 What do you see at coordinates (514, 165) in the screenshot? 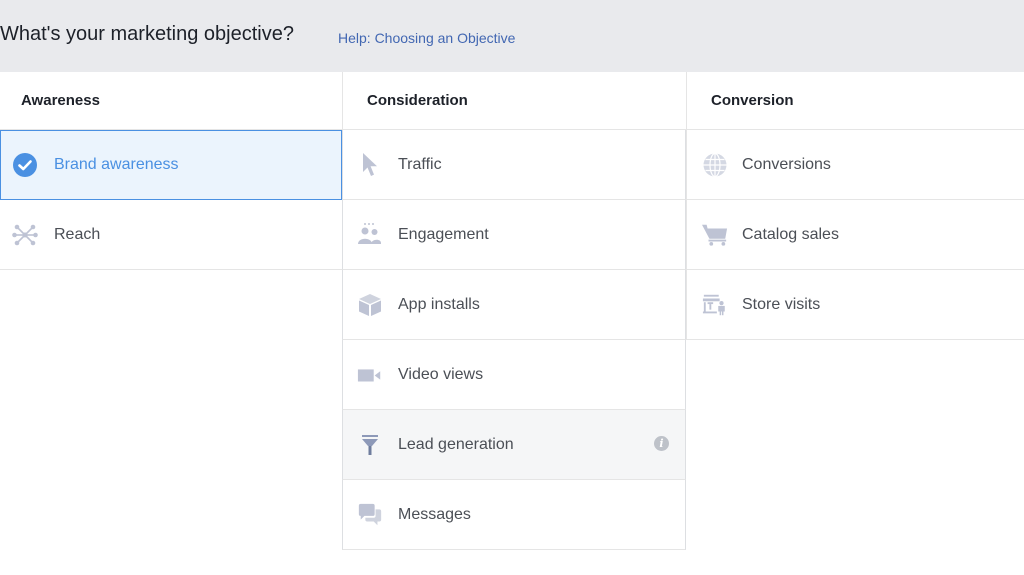
I see `objective-traffic: Traffic` at bounding box center [514, 165].